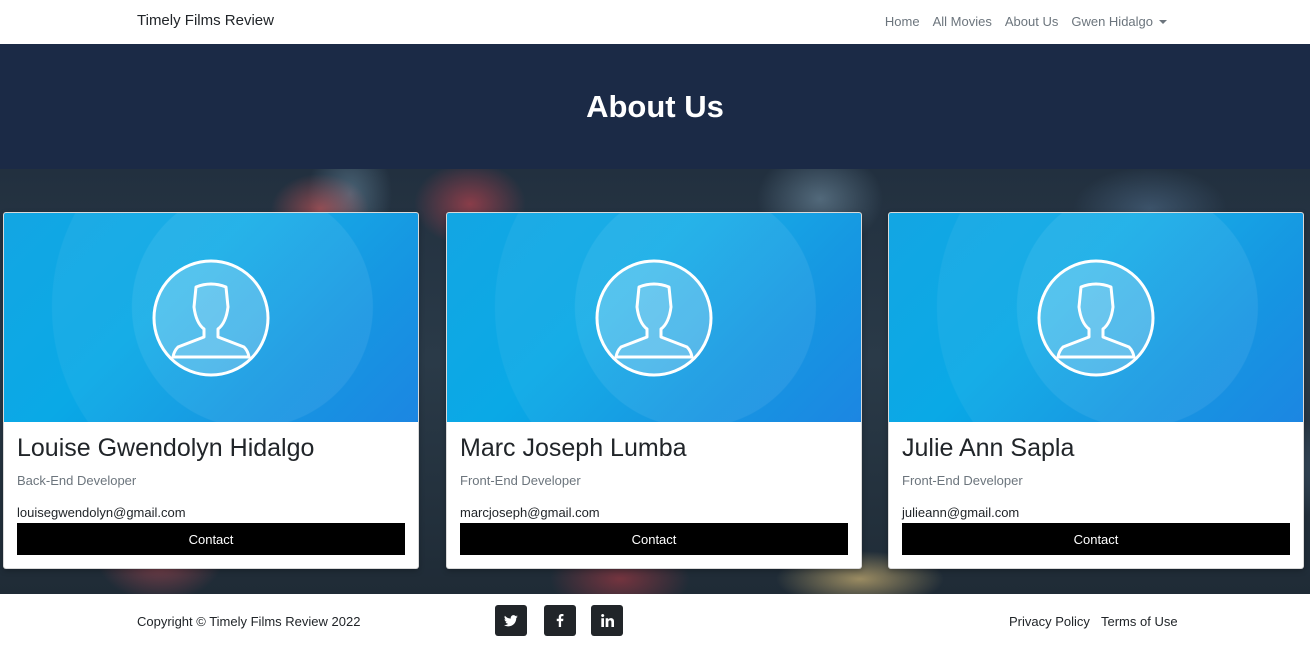 The height and width of the screenshot is (647, 1310). I want to click on linkedin-button, so click(607, 620).